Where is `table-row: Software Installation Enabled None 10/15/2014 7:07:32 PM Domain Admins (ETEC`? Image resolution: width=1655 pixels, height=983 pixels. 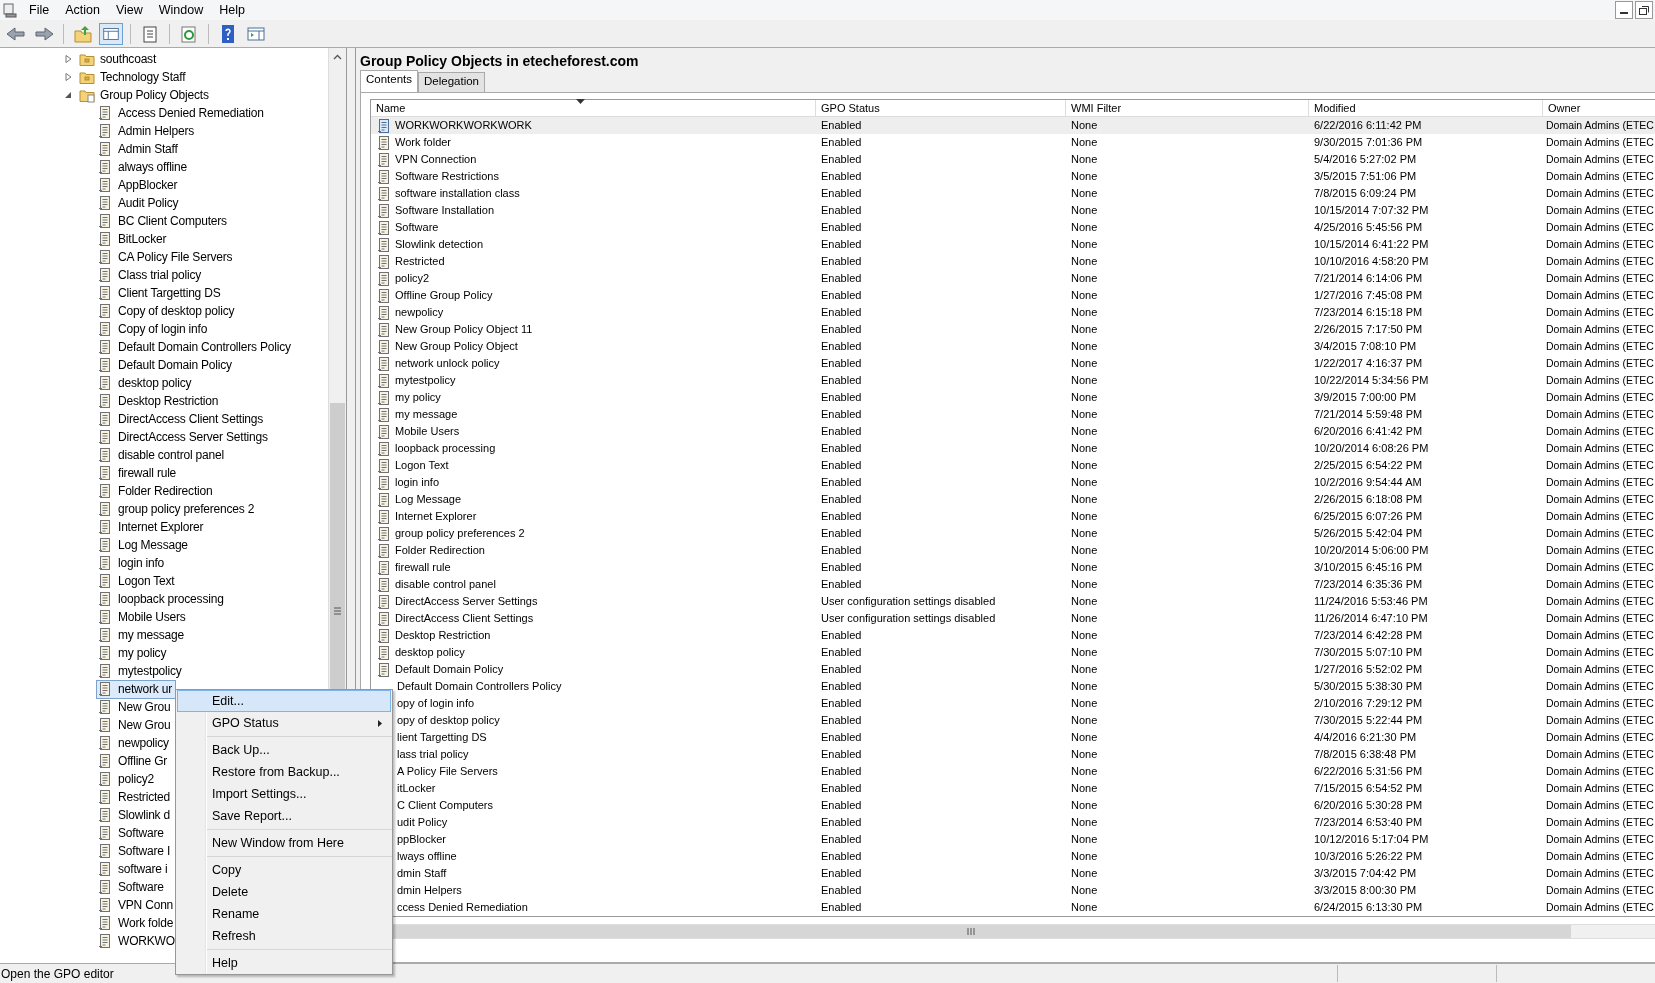 table-row: Software Installation Enabled None 10/15/2014 7:07:32 PM Domain Admins (ETEC is located at coordinates (1013, 210).